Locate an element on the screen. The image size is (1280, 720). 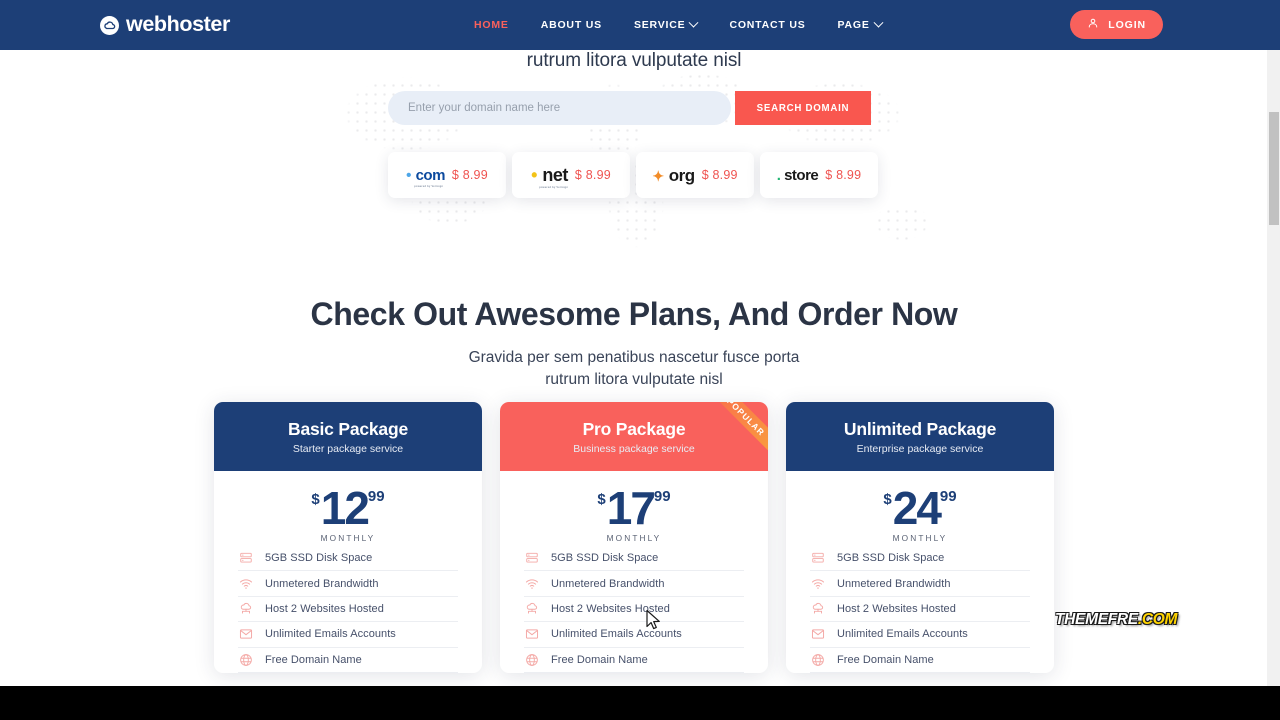
nav-label: ABOUT US is located at coordinates (571, 25).